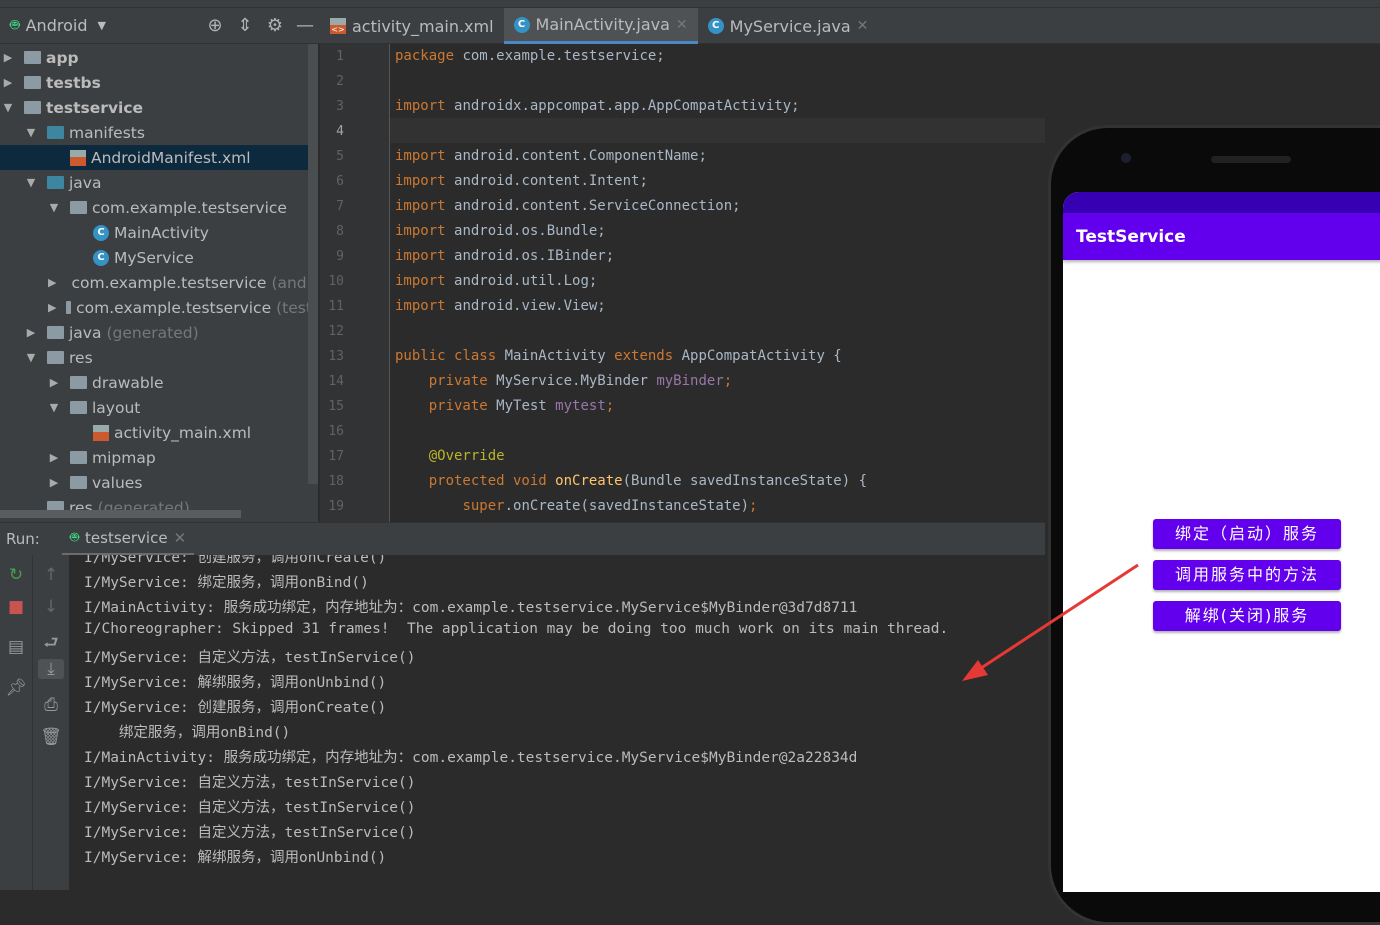 This screenshot has height=925, width=1380. Describe the element at coordinates (159, 432) in the screenshot. I see `tree-item: activity_main.xml` at that location.